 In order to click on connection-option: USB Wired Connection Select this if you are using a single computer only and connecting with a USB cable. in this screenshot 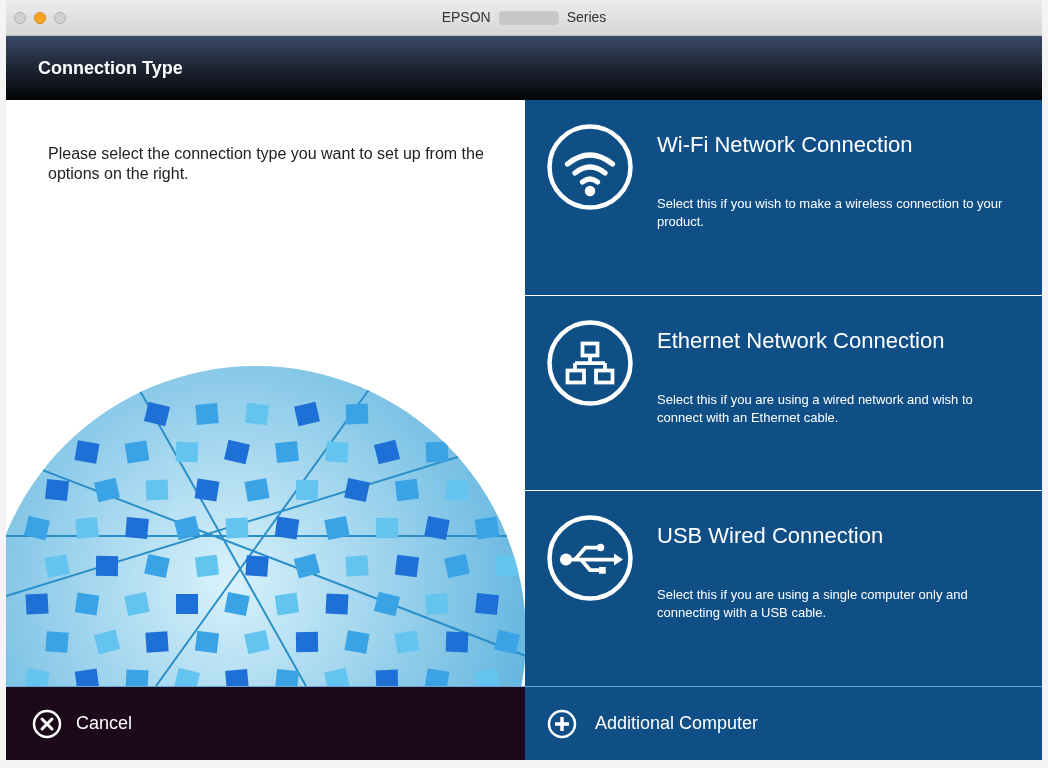, I will do `click(783, 588)`.